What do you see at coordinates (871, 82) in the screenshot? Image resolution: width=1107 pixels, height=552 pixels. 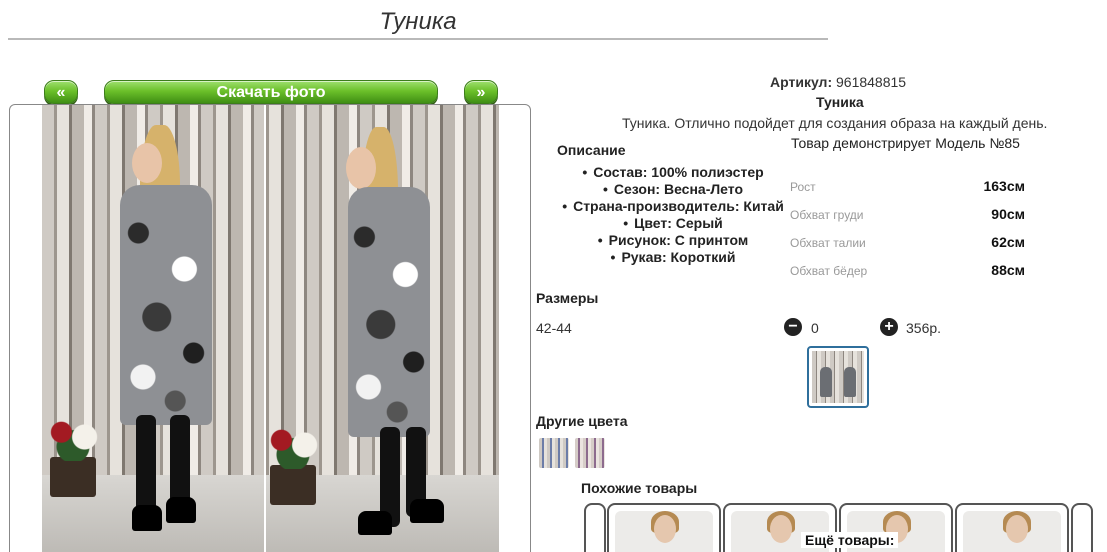 I see `article-value: 961848815` at bounding box center [871, 82].